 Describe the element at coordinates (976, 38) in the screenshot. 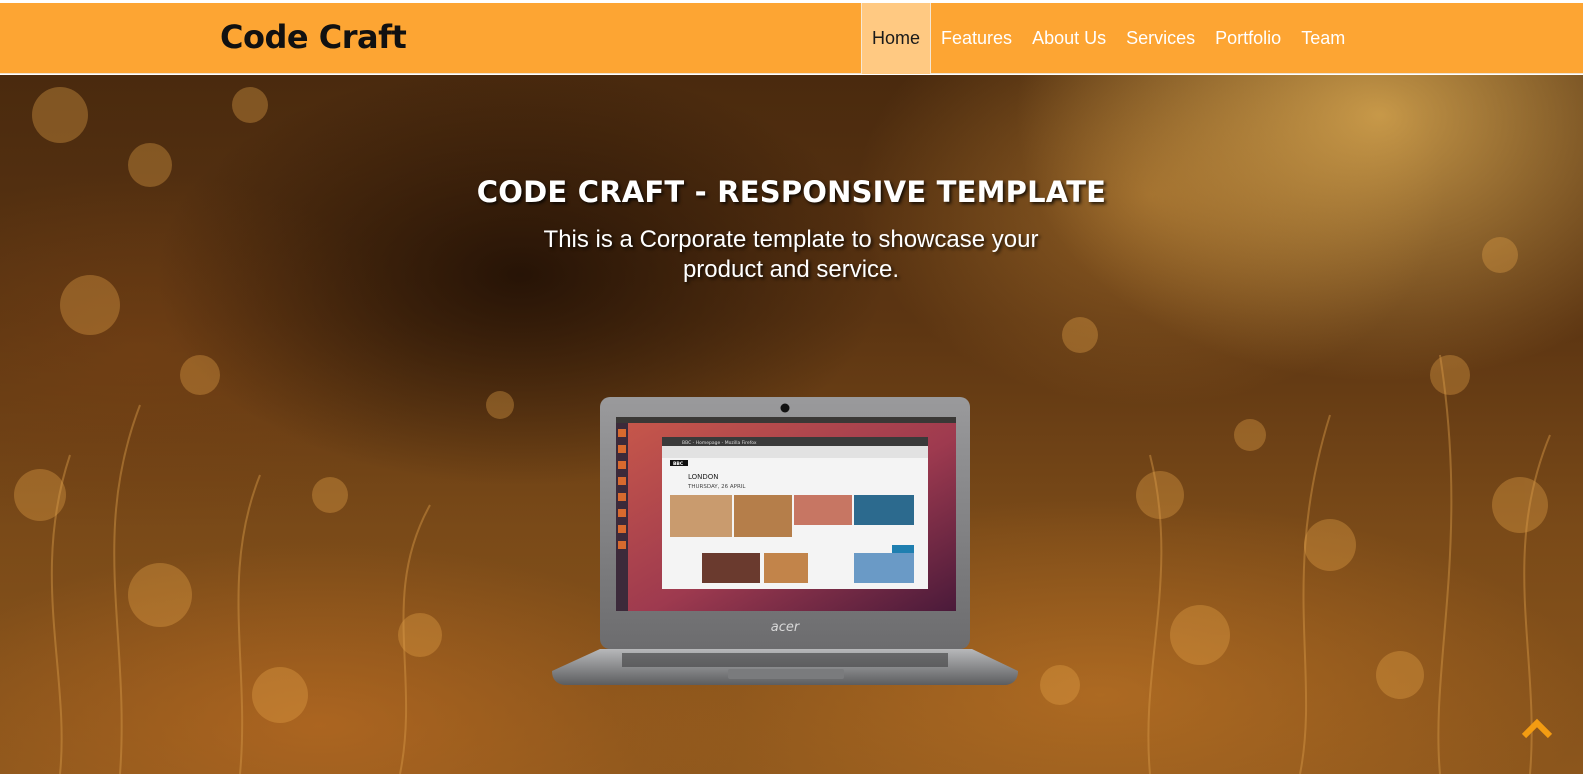

I see `nav-item-features: Features` at that location.